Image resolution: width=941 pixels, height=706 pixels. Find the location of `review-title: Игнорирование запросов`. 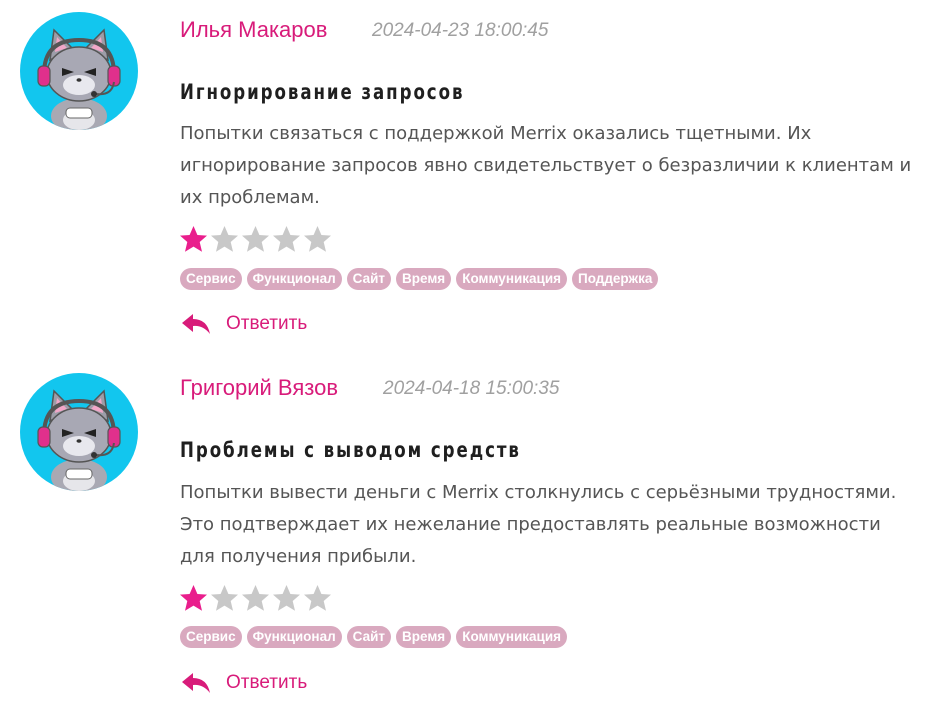

review-title: Игнорирование запросов is located at coordinates (322, 92).